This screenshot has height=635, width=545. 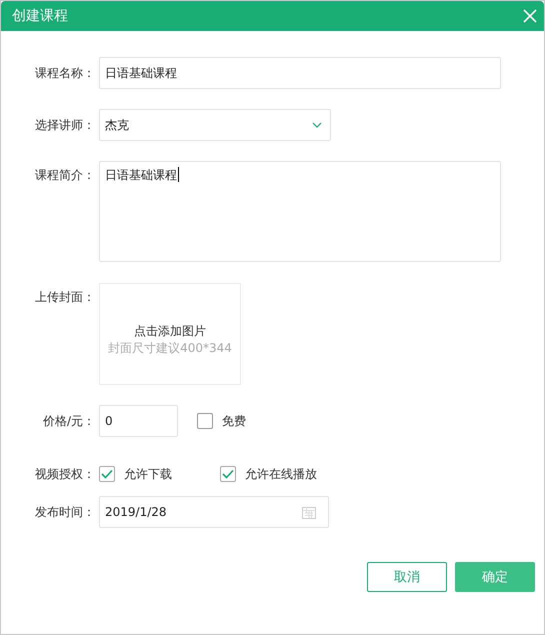 I want to click on course-name-field: 日语基础课程, so click(x=300, y=73).